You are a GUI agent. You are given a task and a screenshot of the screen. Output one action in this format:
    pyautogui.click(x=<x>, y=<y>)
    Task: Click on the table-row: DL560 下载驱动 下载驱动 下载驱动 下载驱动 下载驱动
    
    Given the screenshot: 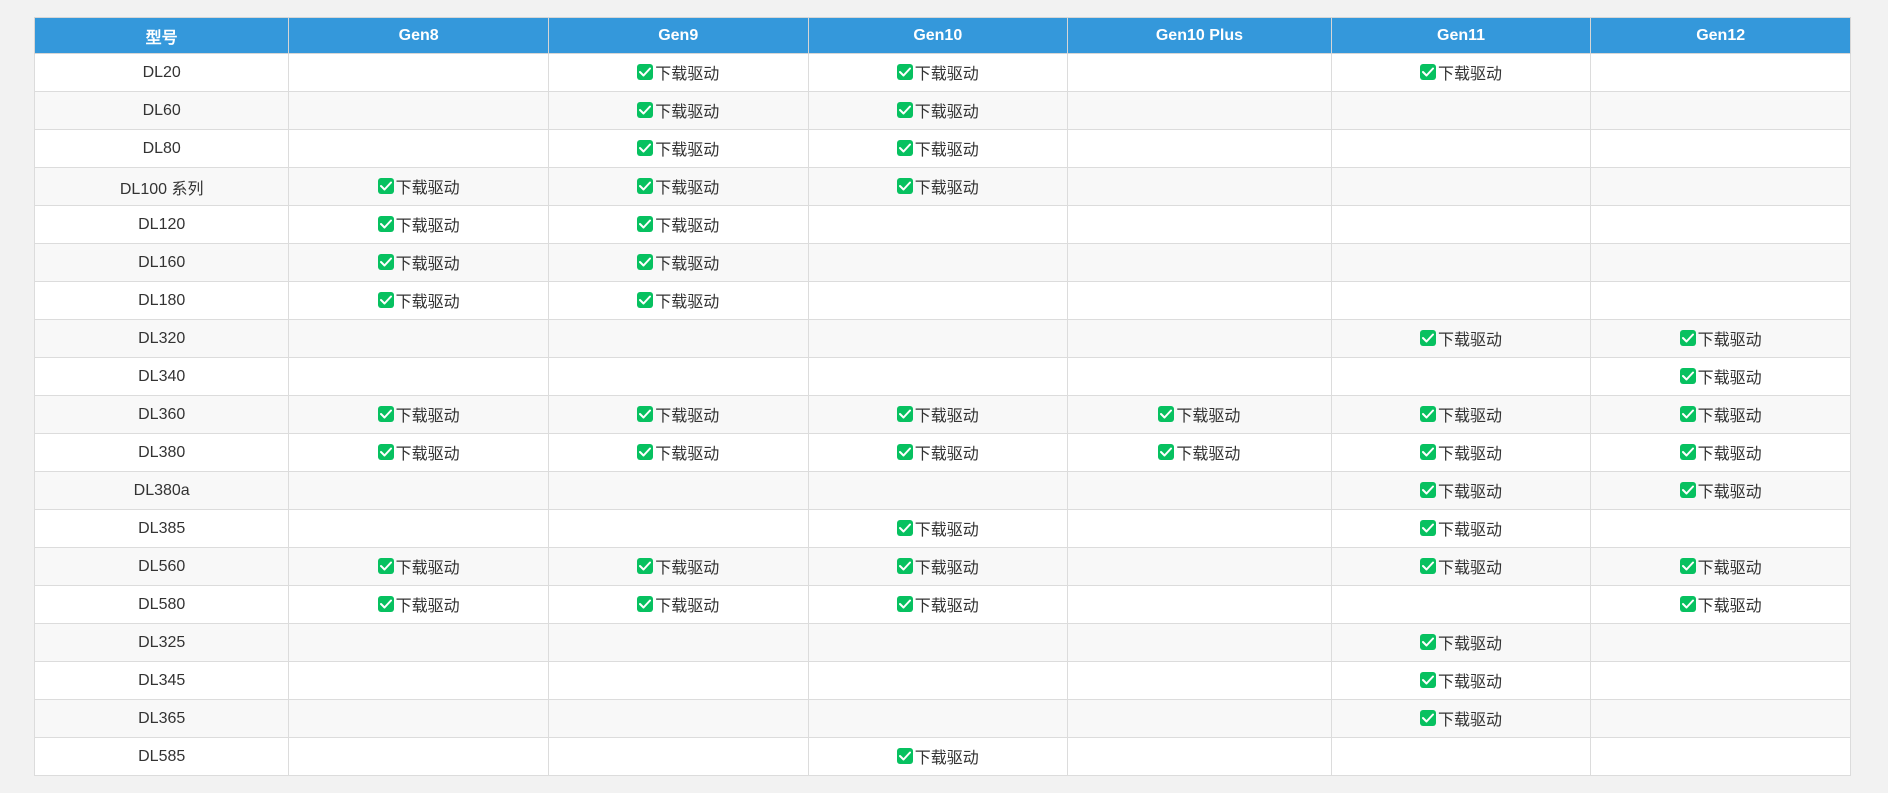 What is the action you would take?
    pyautogui.click(x=942, y=566)
    